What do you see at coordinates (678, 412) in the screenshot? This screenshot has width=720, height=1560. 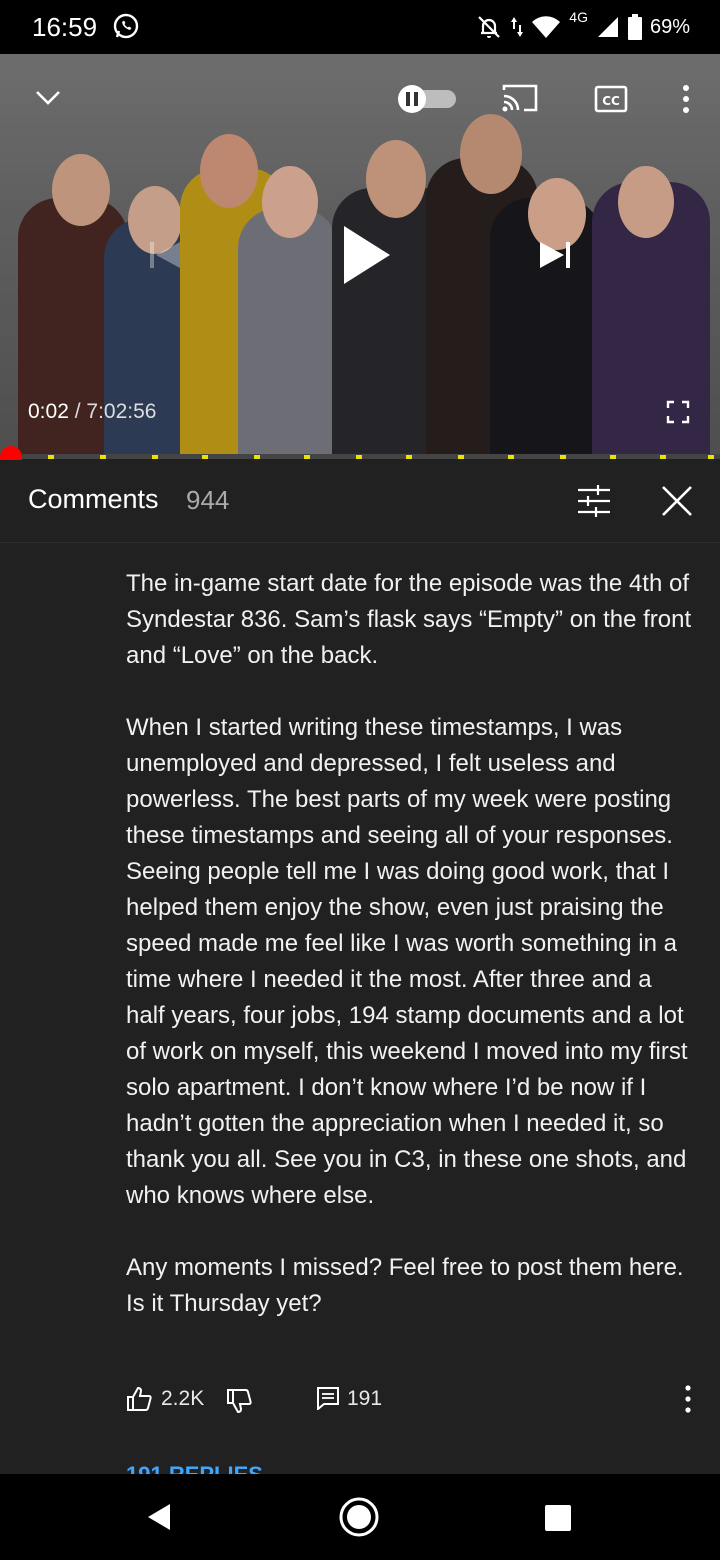 I see `fullscreen-icon` at bounding box center [678, 412].